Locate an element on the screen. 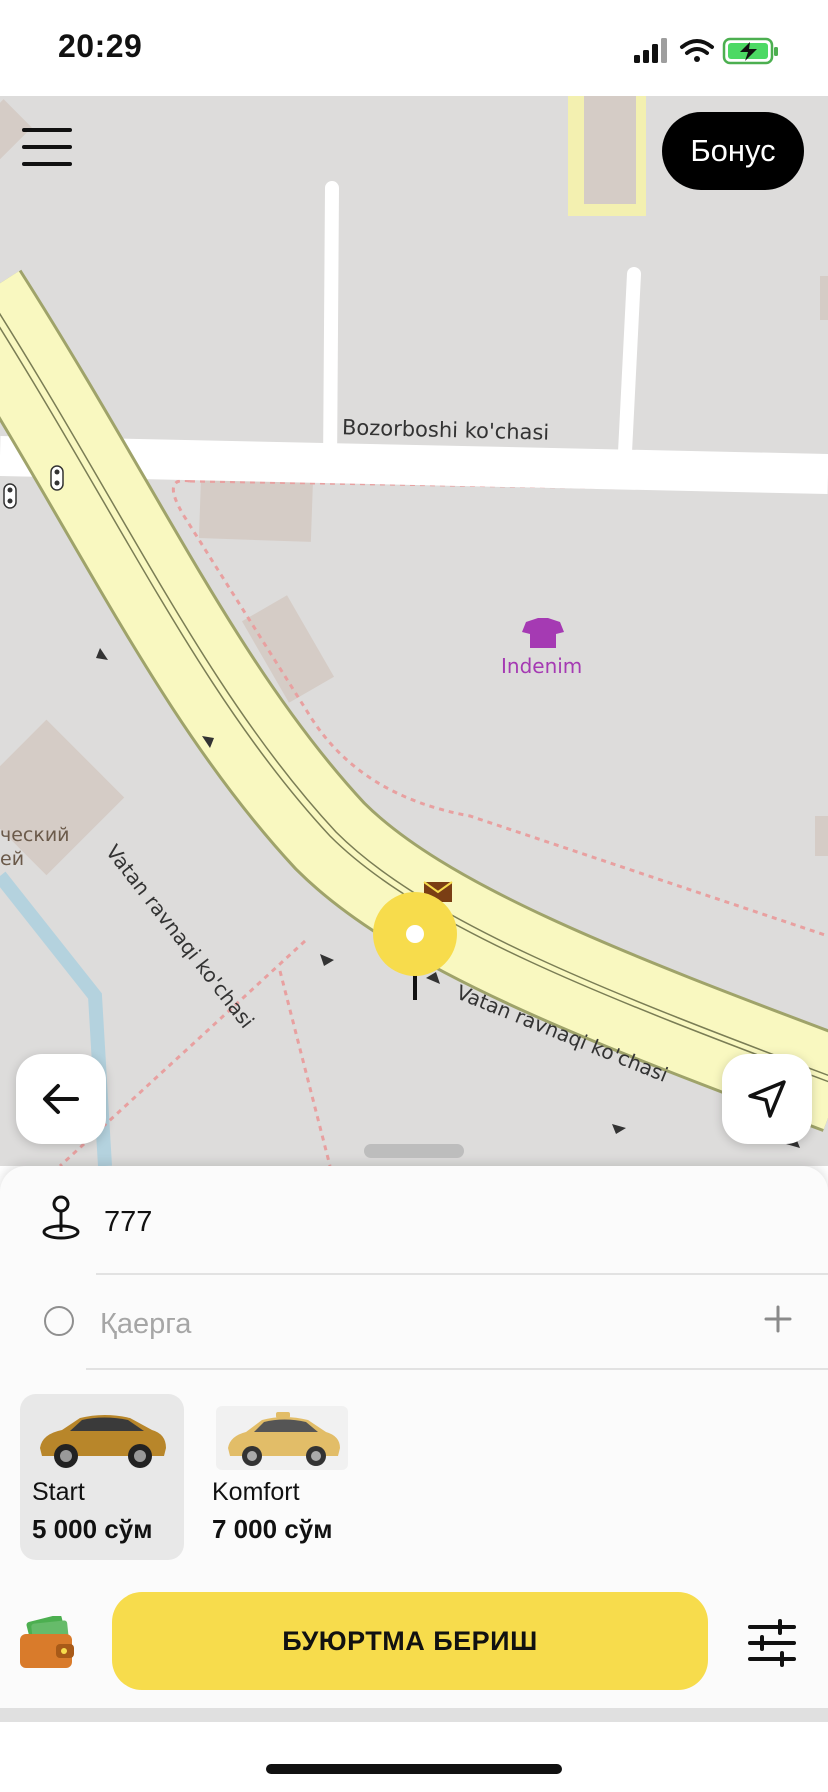 Image resolution: width=828 pixels, height=1792 pixels. tariff-price: 5 000 сўм is located at coordinates (92, 1529).